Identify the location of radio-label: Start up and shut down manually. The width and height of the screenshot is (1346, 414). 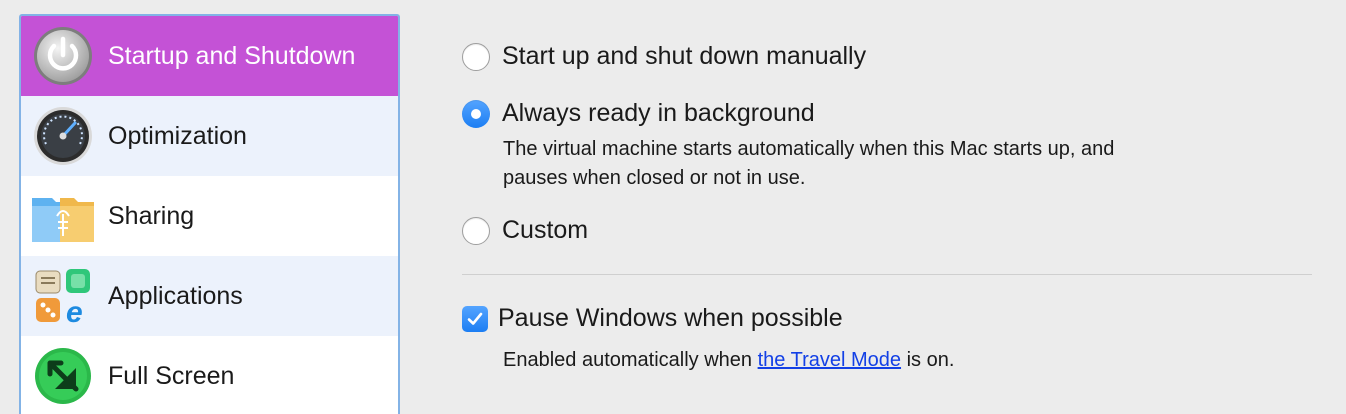
(684, 56).